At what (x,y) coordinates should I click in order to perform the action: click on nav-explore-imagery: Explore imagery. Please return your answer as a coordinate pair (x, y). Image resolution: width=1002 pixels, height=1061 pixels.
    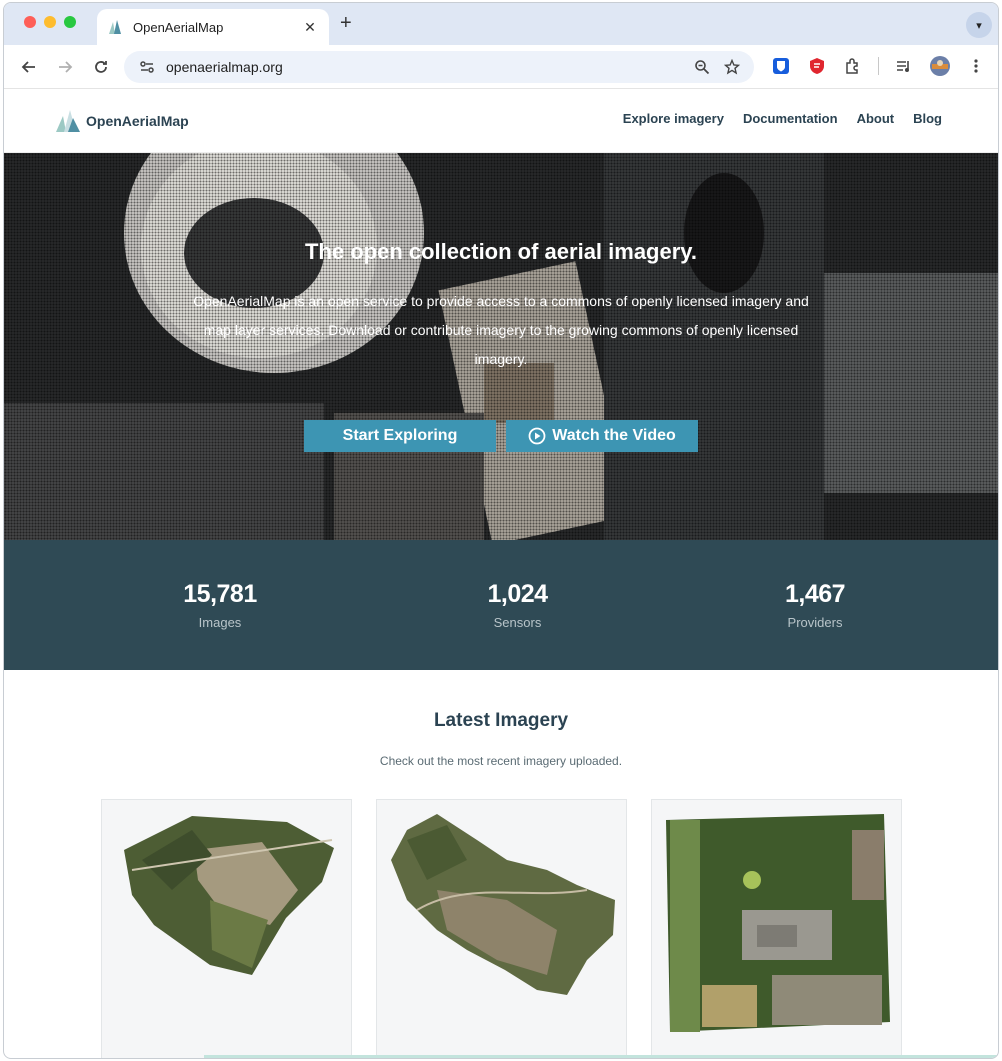
    Looking at the image, I should click on (673, 118).